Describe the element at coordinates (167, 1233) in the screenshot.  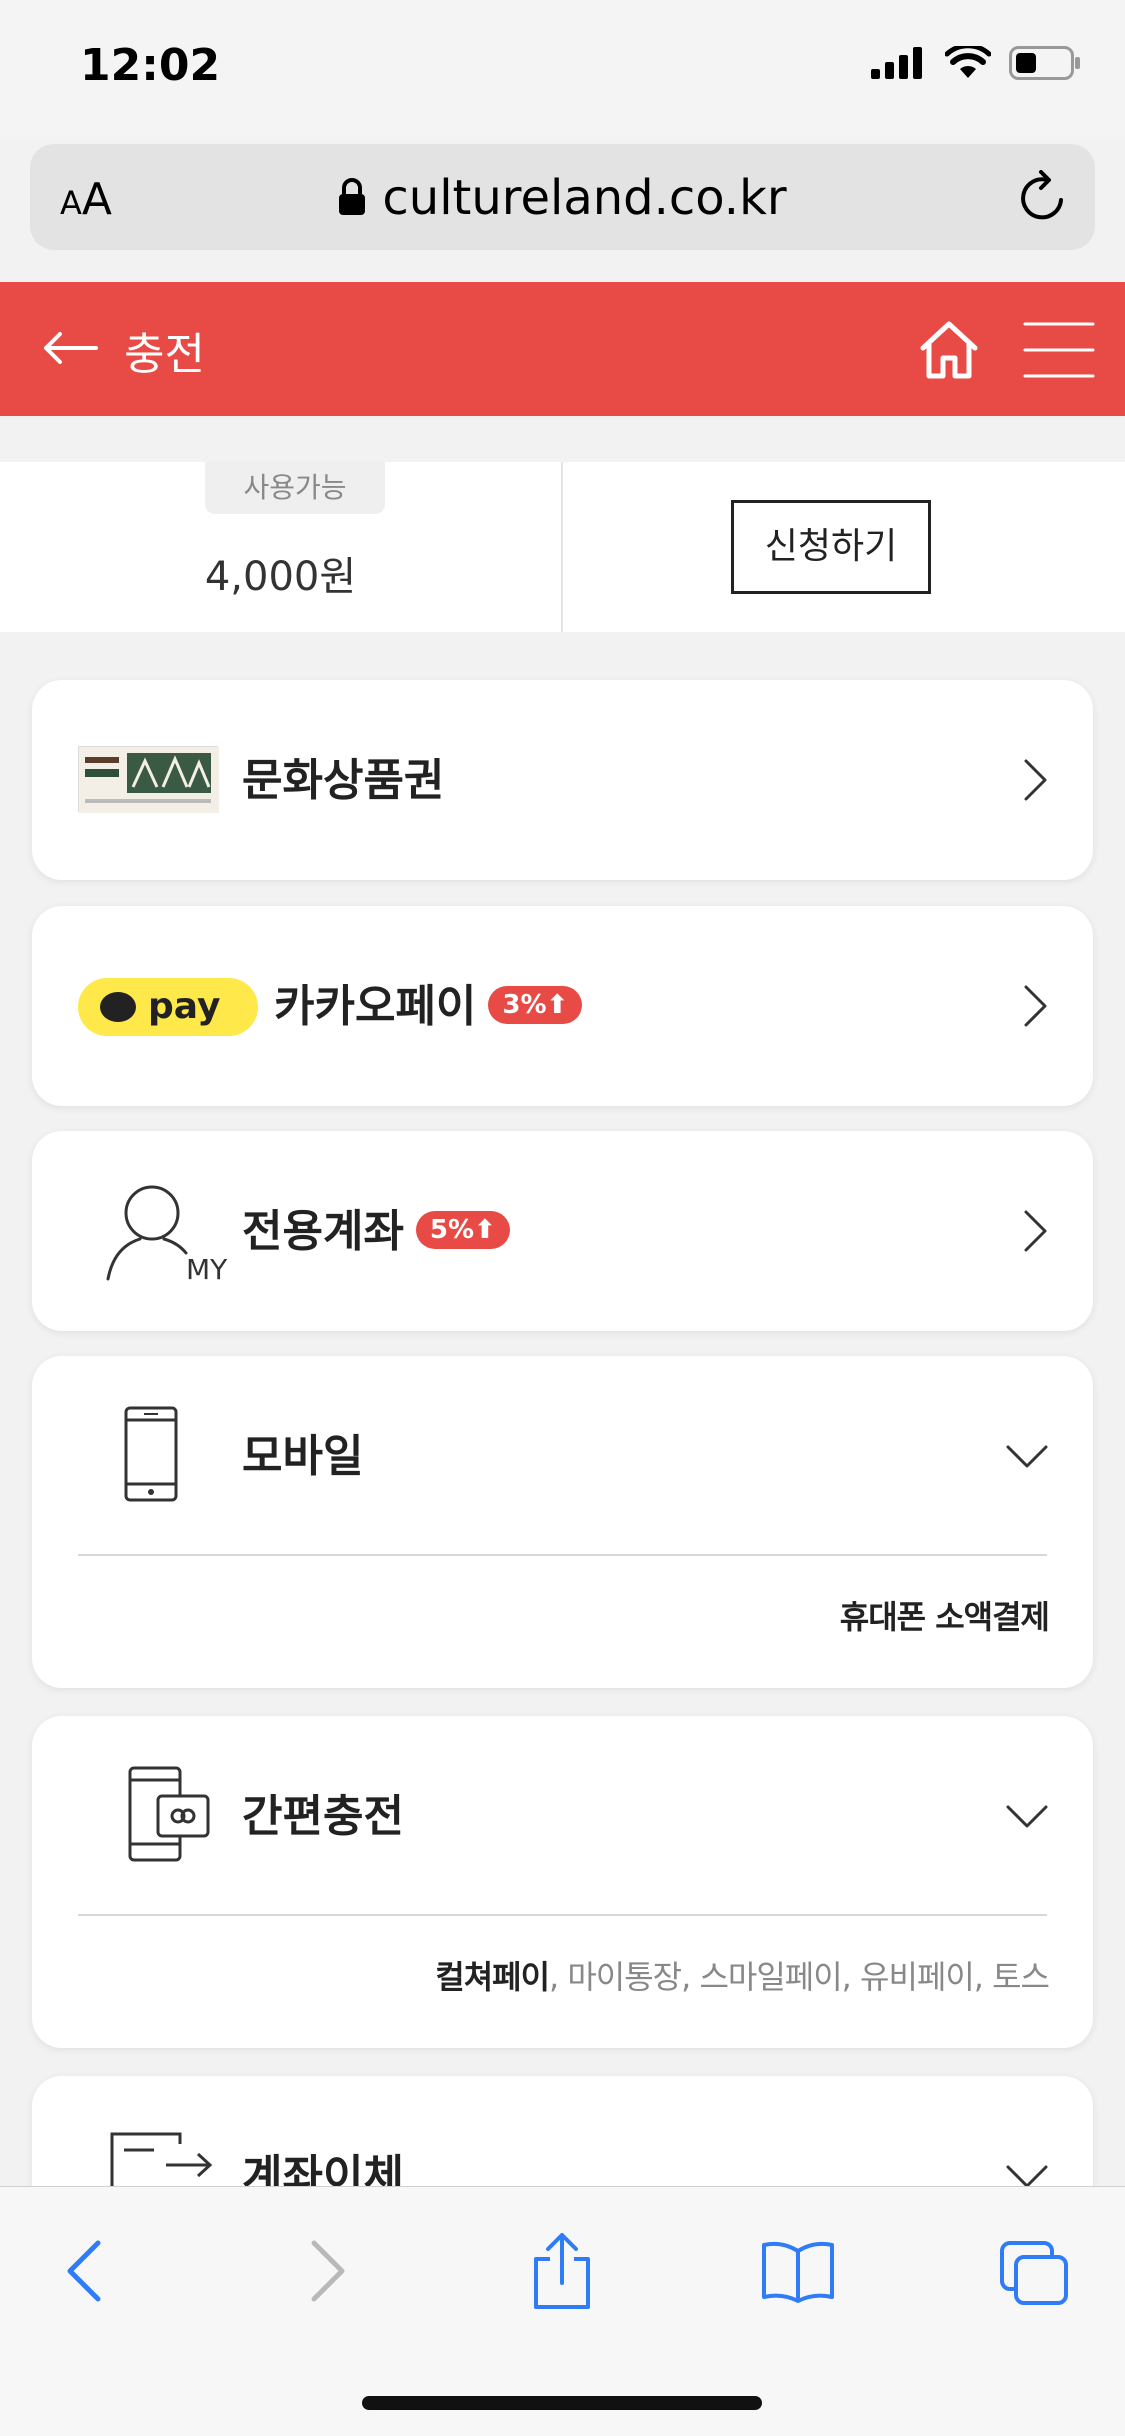
I see `my-account-icon: MY` at that location.